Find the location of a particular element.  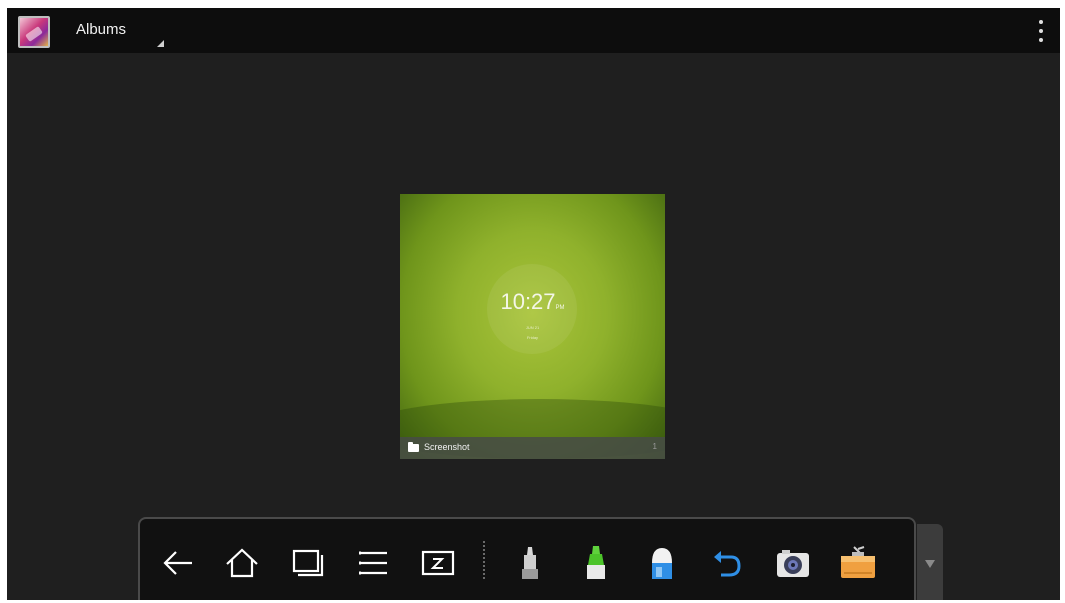

marker-pen-icon is located at coordinates (530, 563).